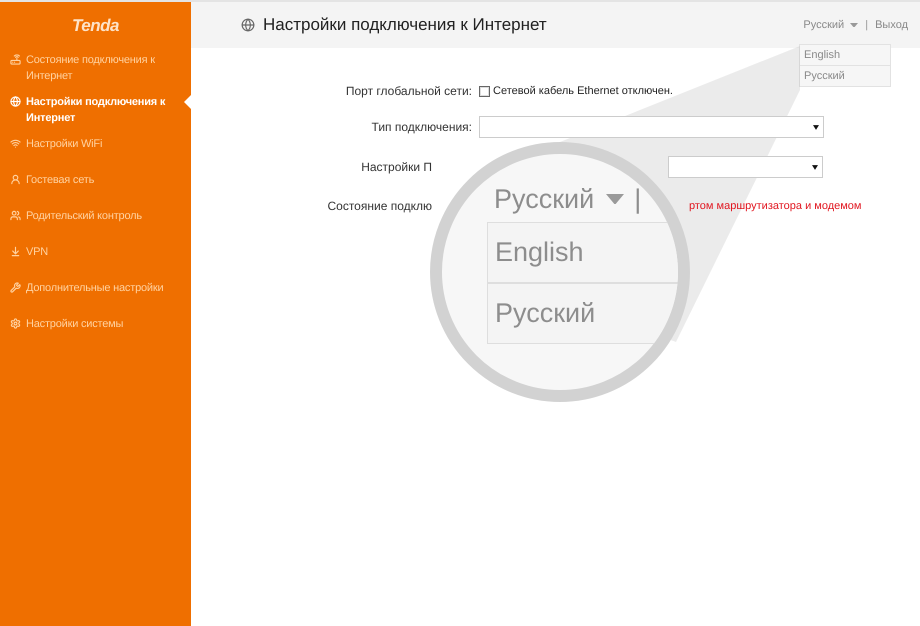 The image size is (920, 626). What do you see at coordinates (544, 199) in the screenshot?
I see `magnified-language: Русский` at bounding box center [544, 199].